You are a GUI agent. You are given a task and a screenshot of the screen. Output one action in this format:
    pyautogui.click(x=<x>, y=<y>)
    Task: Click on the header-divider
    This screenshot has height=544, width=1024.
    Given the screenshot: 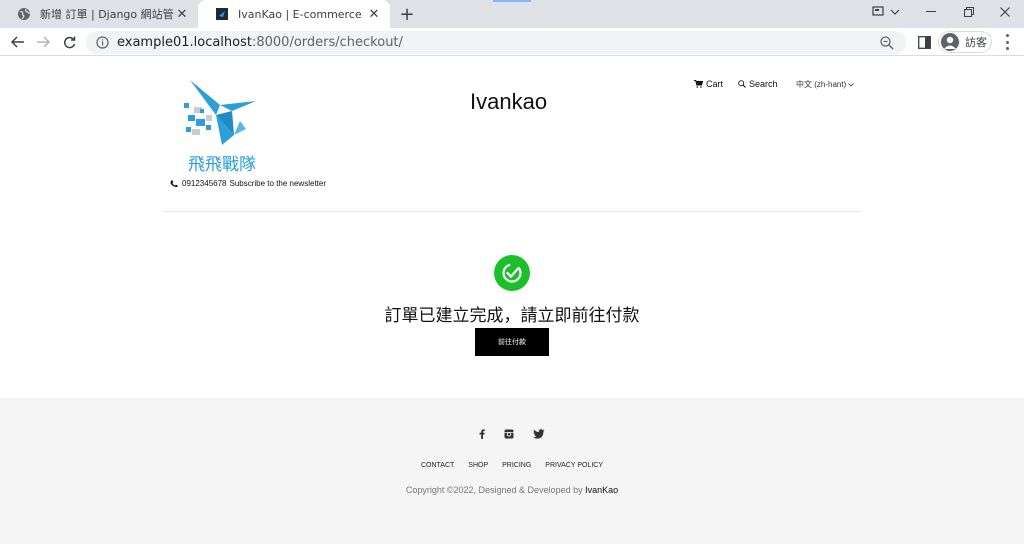 What is the action you would take?
    pyautogui.click(x=512, y=211)
    